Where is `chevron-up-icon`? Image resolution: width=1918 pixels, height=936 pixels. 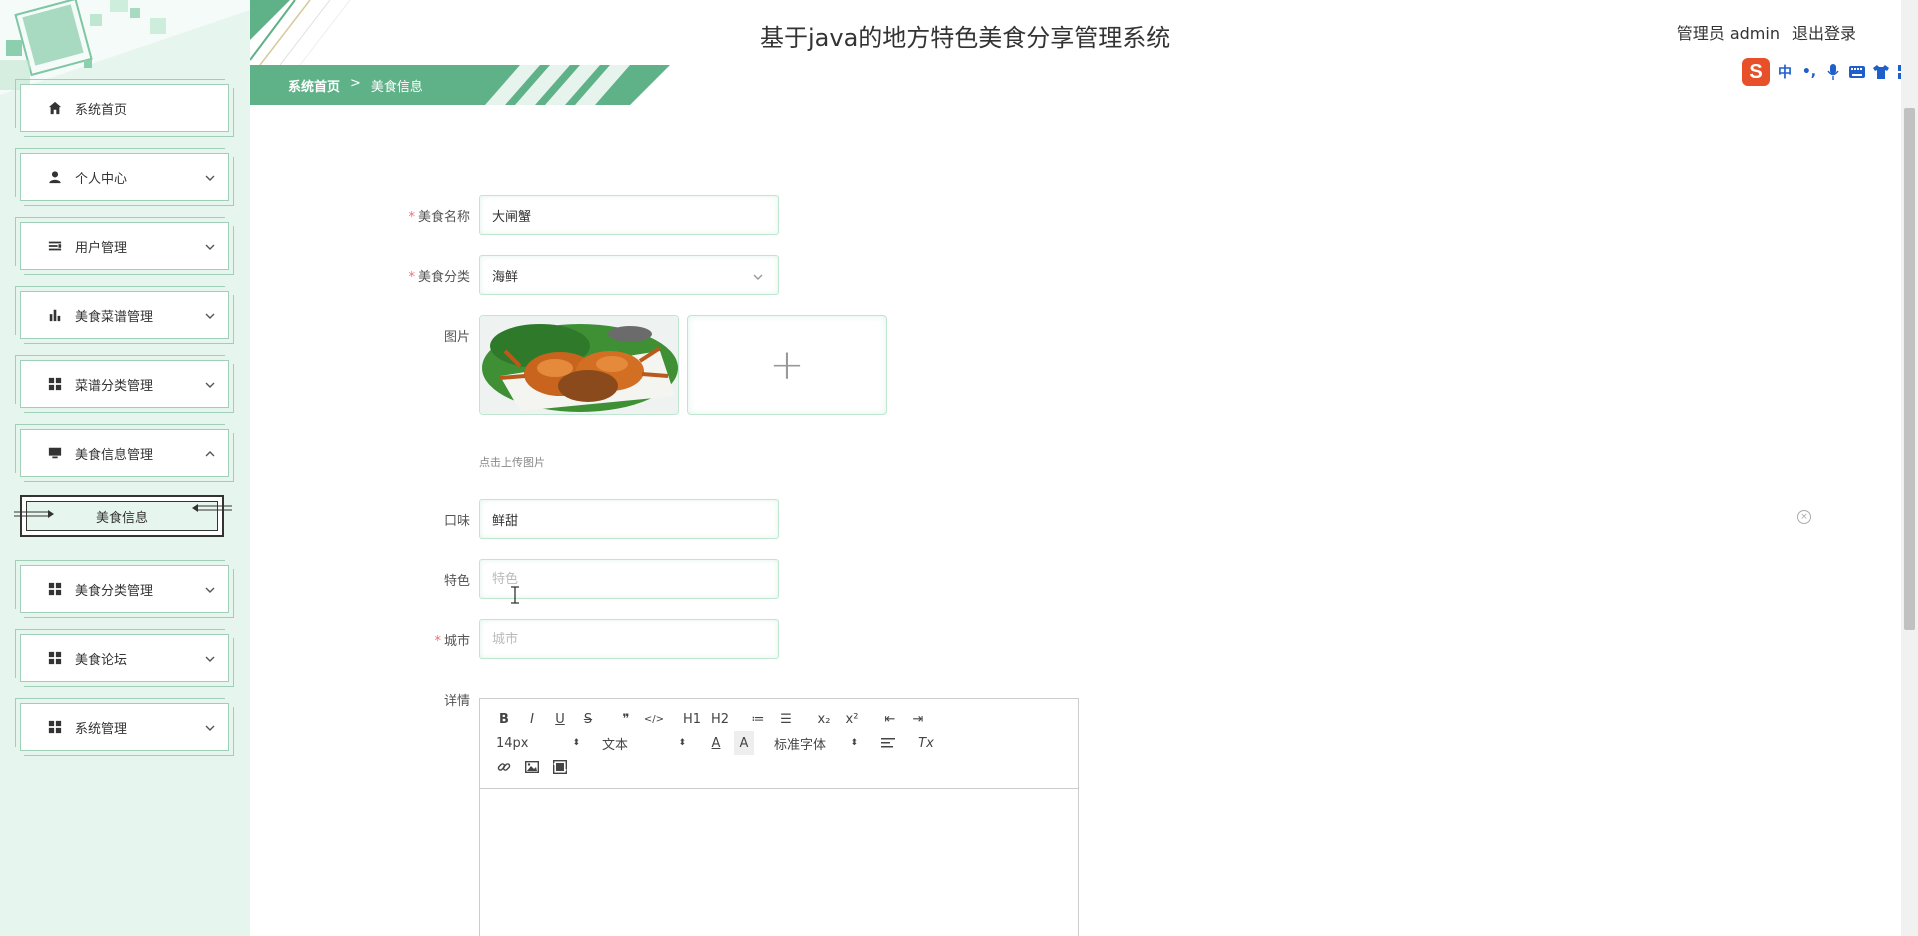
chevron-up-icon is located at coordinates (210, 451).